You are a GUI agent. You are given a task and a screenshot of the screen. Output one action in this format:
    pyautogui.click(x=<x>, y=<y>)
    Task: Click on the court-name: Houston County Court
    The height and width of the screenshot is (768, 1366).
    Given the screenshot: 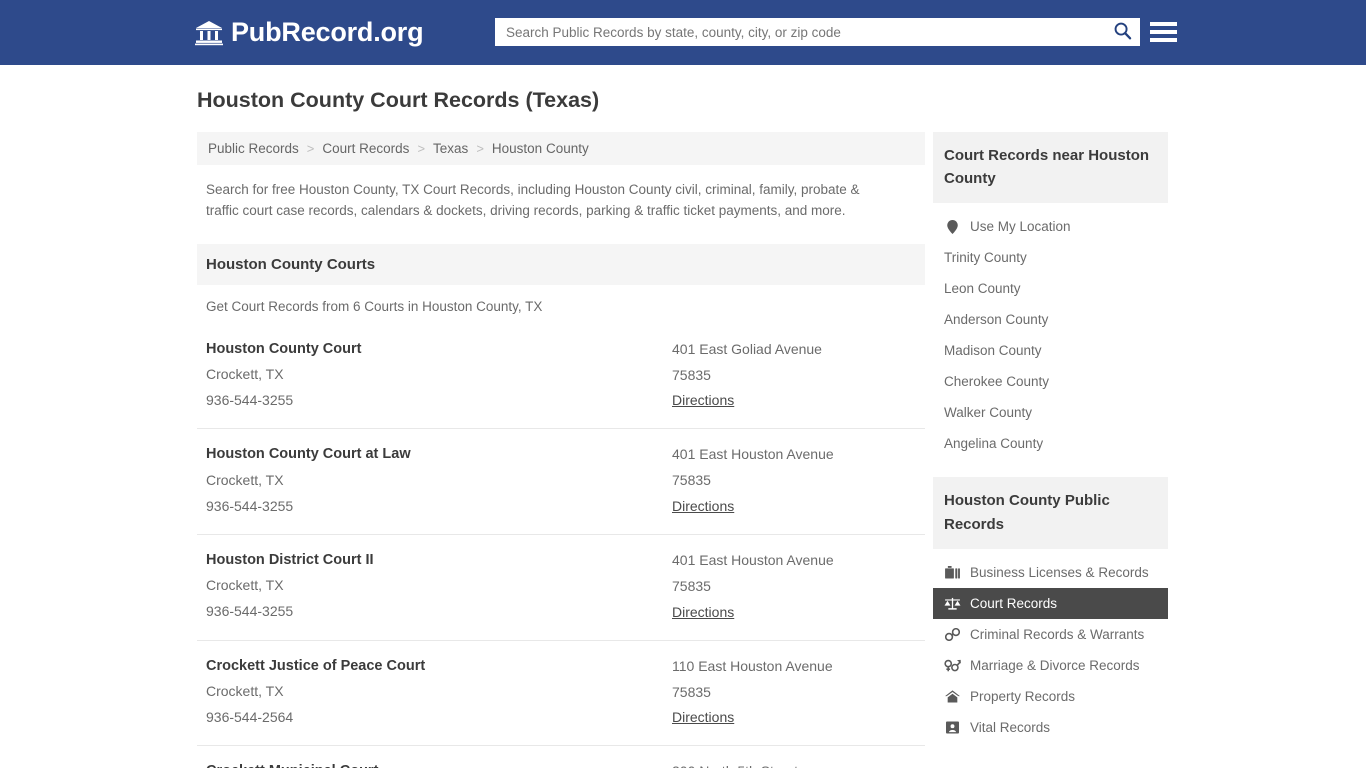 What is the action you would take?
    pyautogui.click(x=284, y=348)
    